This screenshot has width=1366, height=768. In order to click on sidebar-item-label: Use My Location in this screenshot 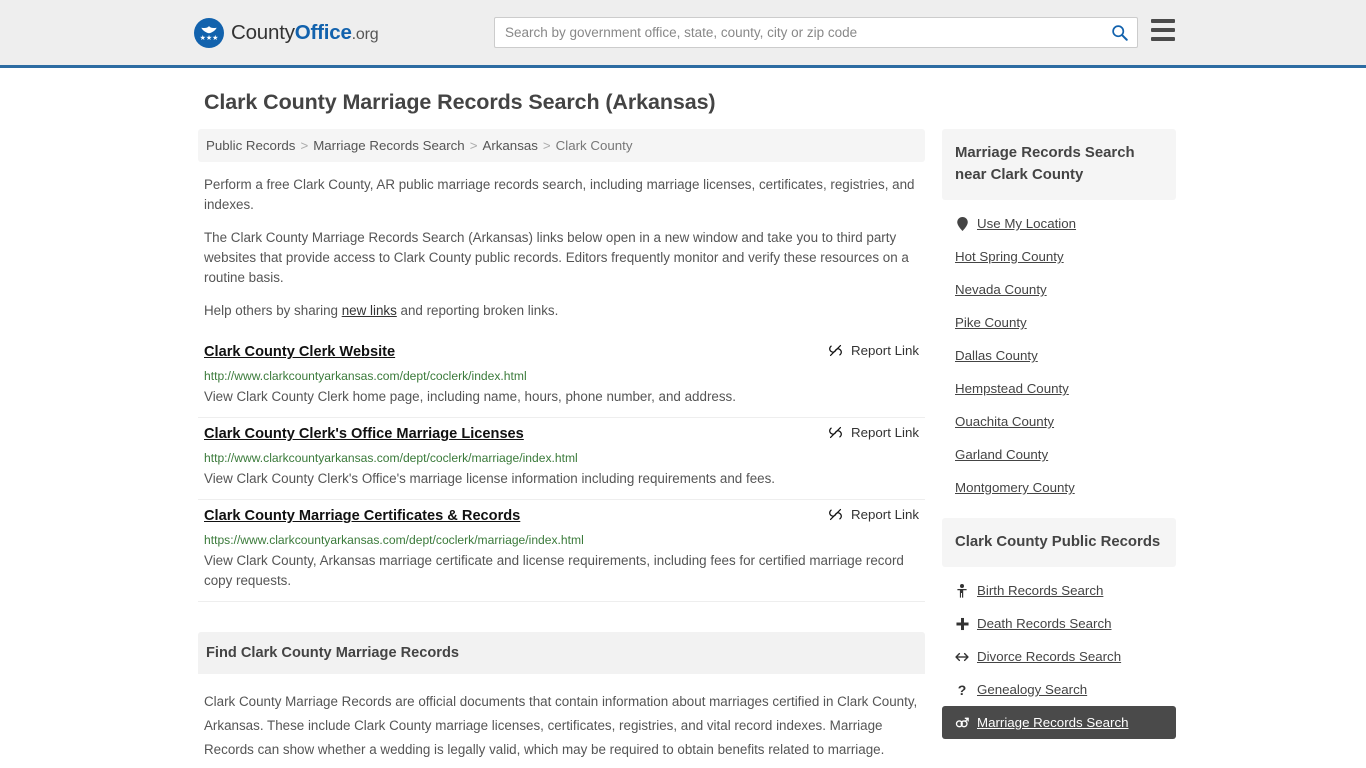, I will do `click(1027, 223)`.